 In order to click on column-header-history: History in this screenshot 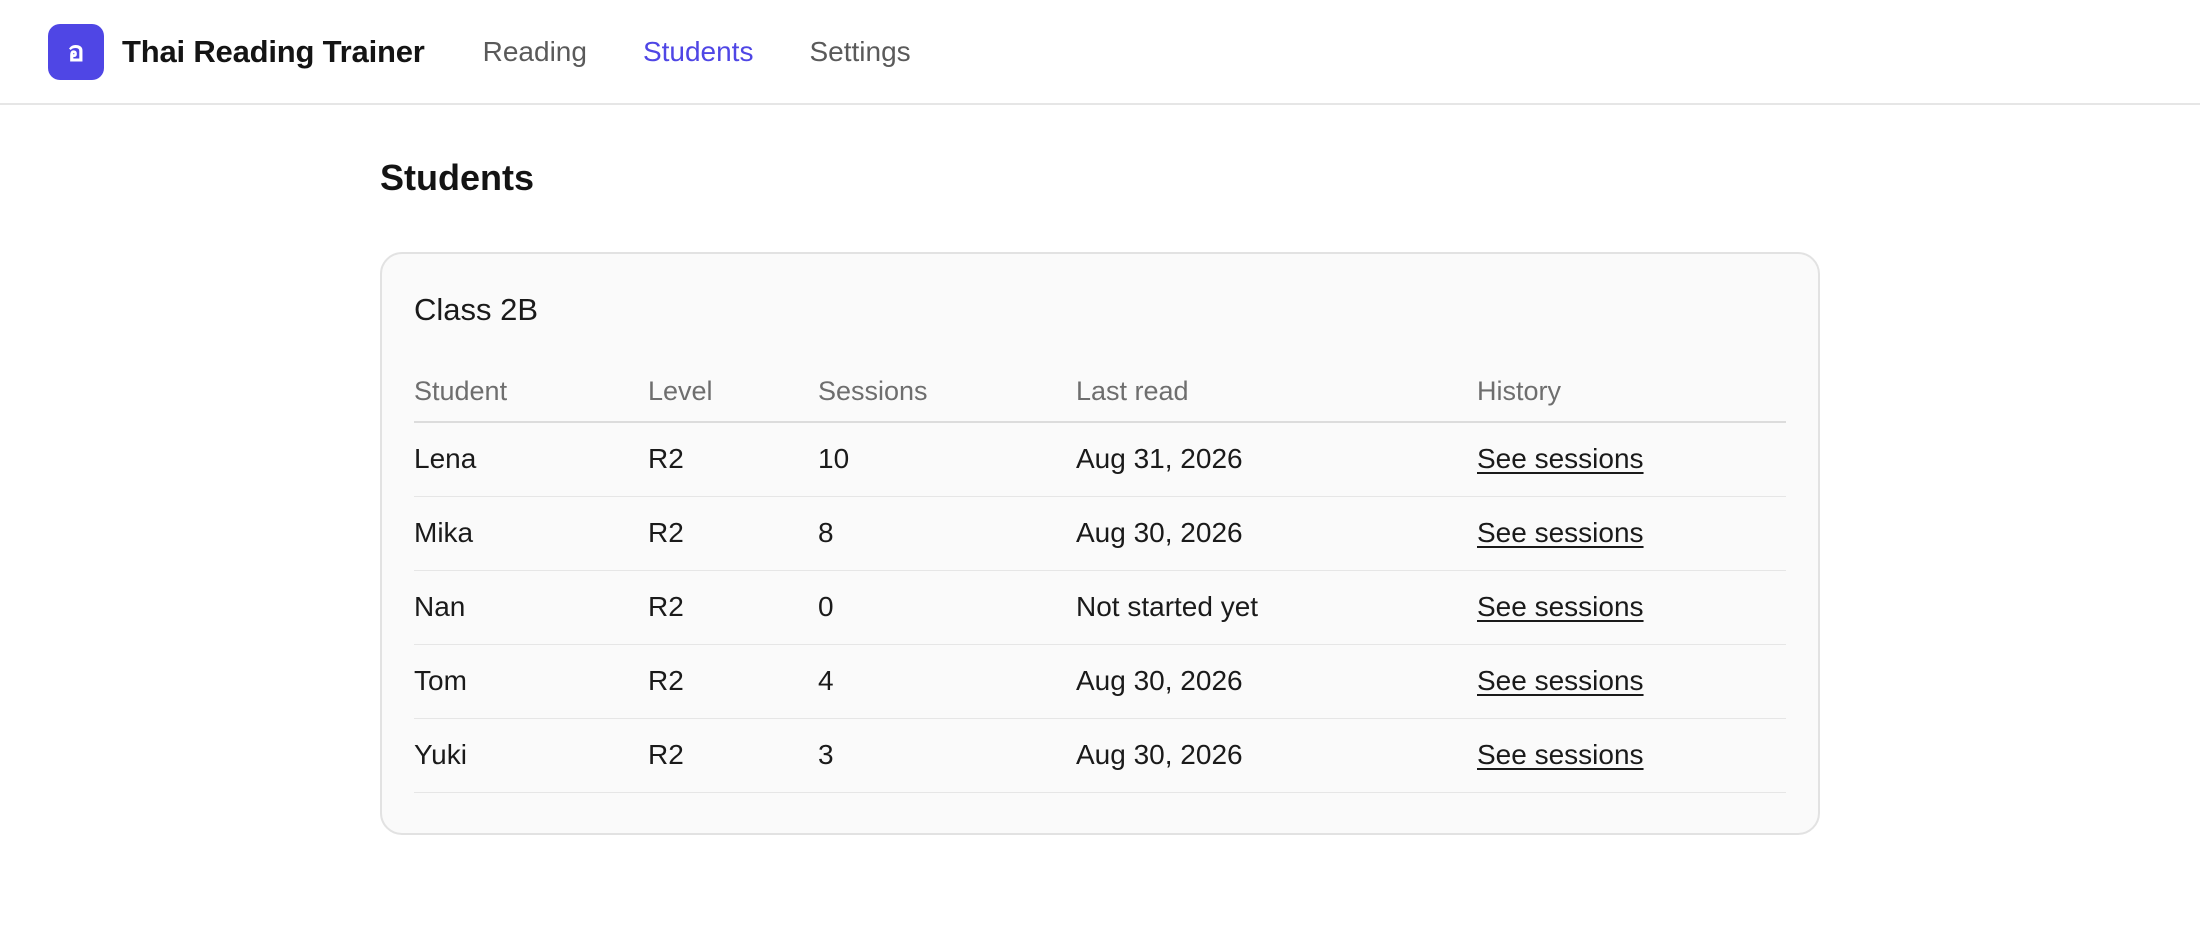, I will do `click(1631, 393)`.